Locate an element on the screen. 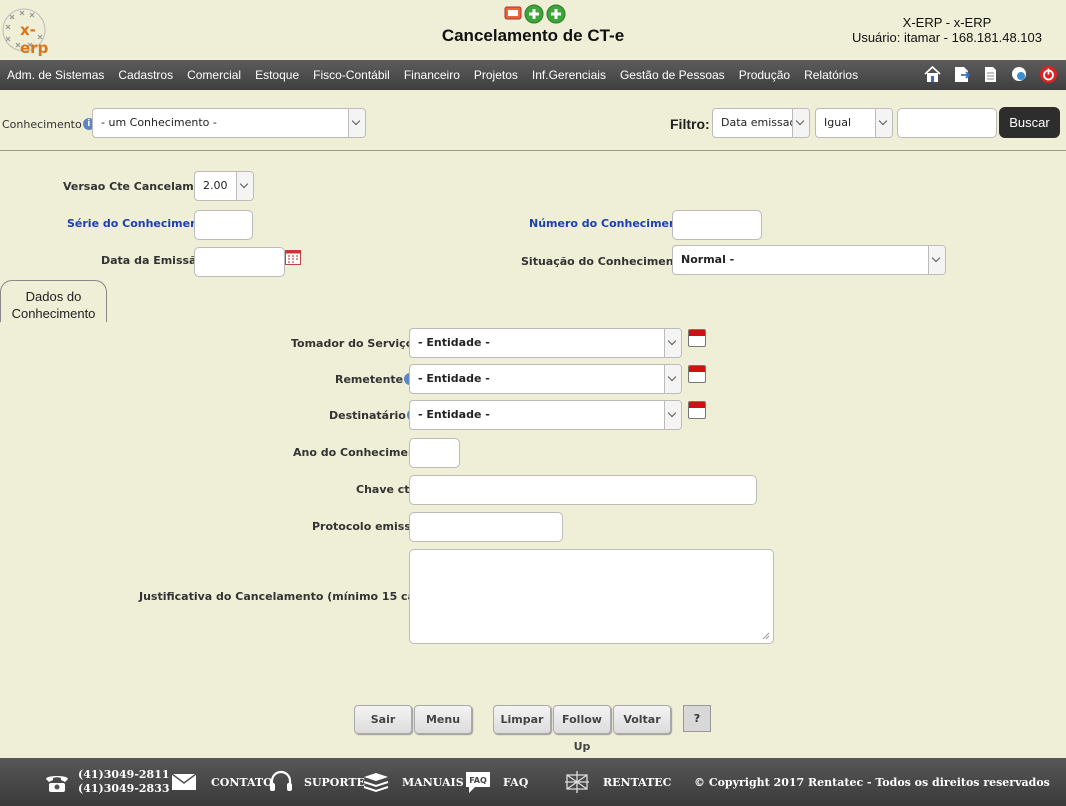 The height and width of the screenshot is (806, 1066). ano-input is located at coordinates (434, 453).